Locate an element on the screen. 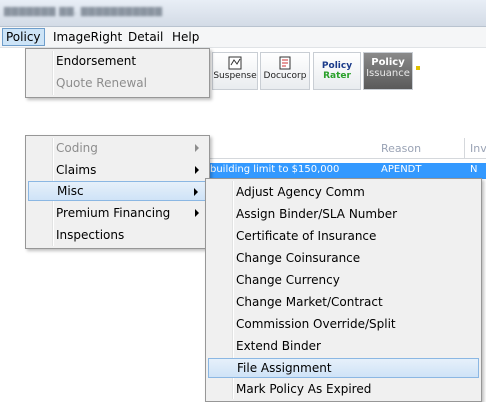 This screenshot has height=402, width=486. menu-item-quote-renewal-label: Quote Renewal is located at coordinates (101, 83).